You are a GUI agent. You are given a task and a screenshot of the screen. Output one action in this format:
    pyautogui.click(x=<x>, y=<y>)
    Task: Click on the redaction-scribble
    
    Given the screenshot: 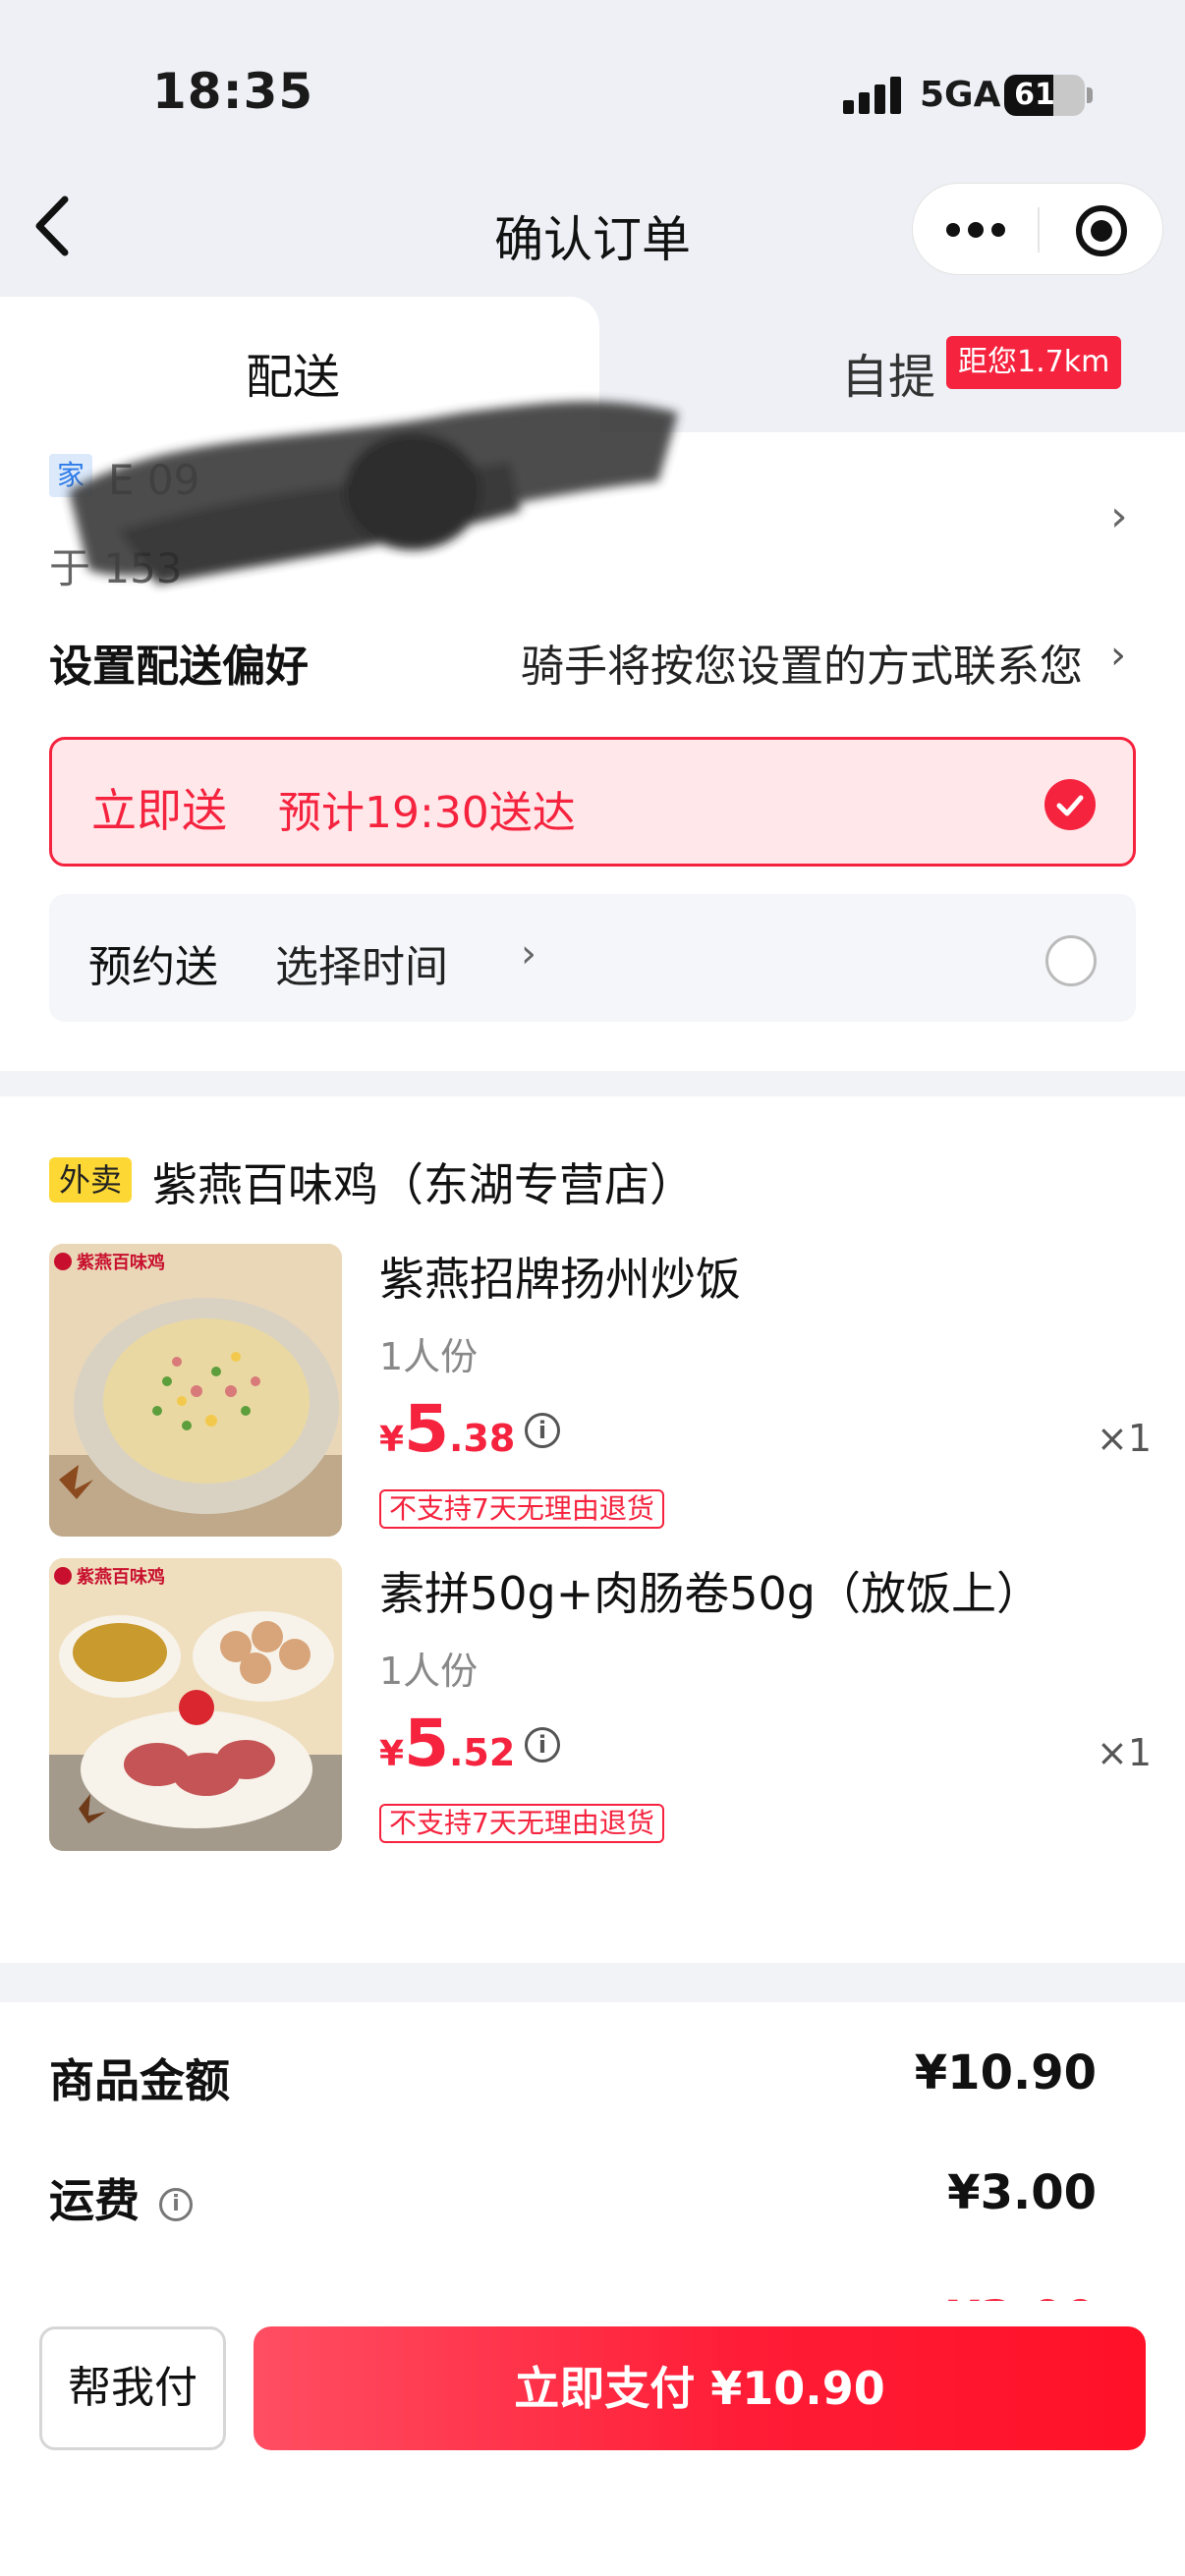 What is the action you would take?
    pyautogui.click(x=374, y=493)
    